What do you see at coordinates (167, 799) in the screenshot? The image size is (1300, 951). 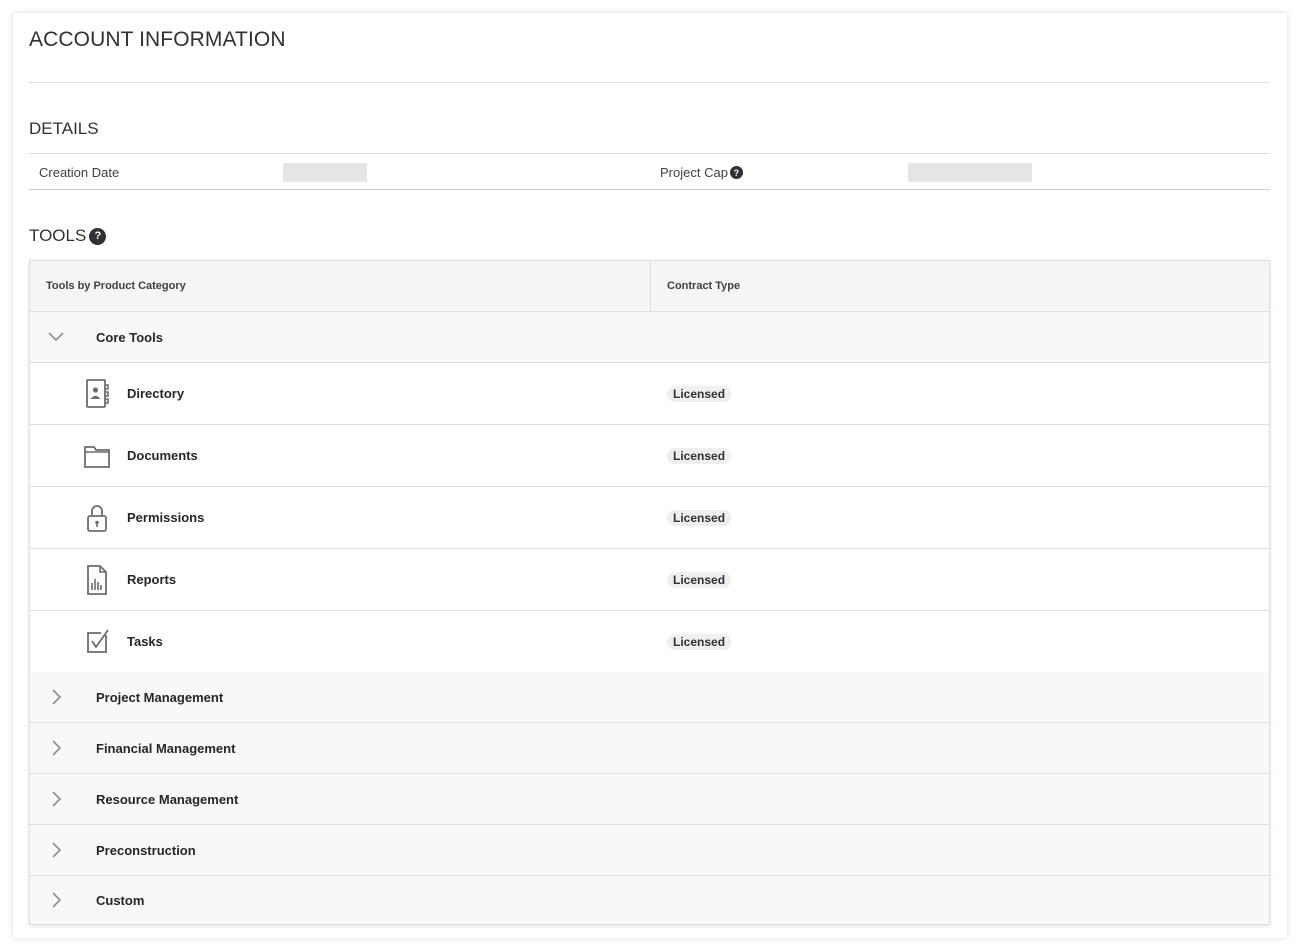 I see `group-label-resource-management: Resource Management` at bounding box center [167, 799].